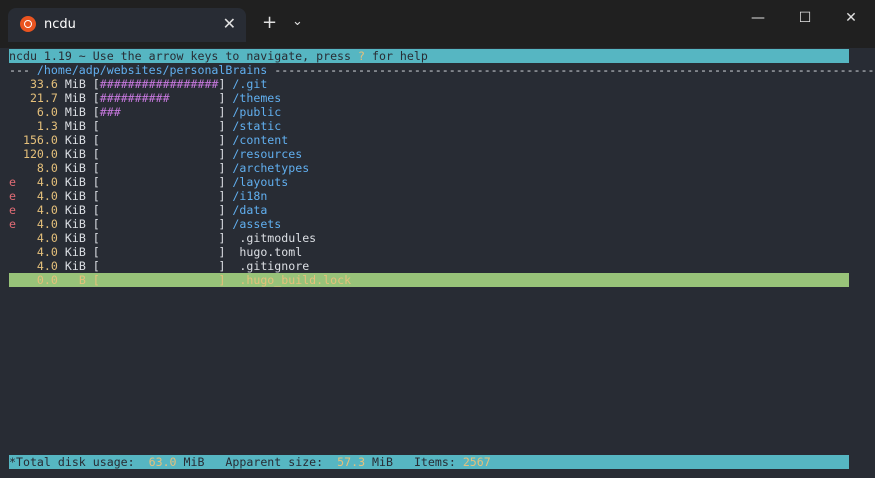 The image size is (875, 478). I want to click on item-name: /assets, so click(257, 224).